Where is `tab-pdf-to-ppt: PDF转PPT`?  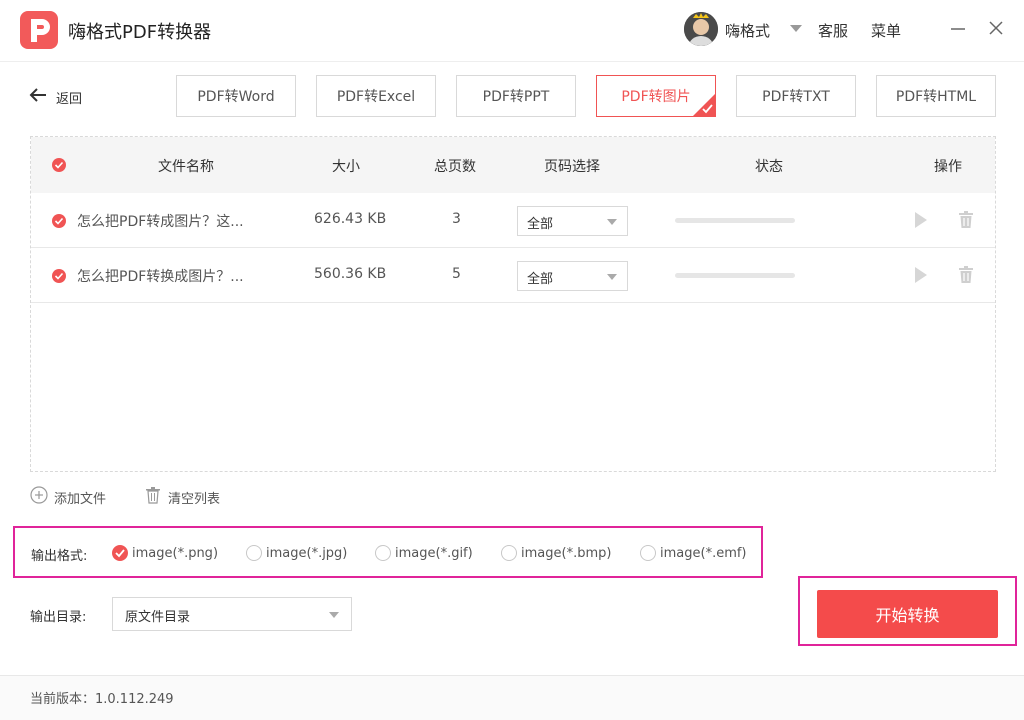
tab-pdf-to-ppt: PDF转PPT is located at coordinates (516, 96).